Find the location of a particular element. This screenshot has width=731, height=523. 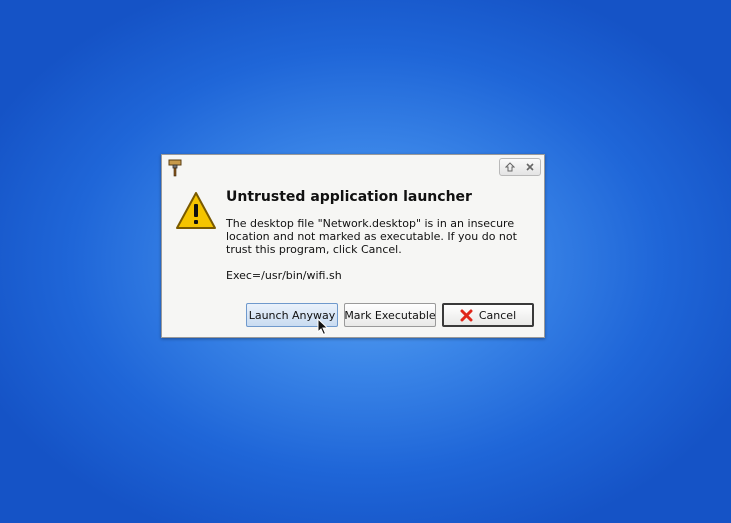

exec-line: Exec=/usr/bin/wifi.sh is located at coordinates (284, 275).